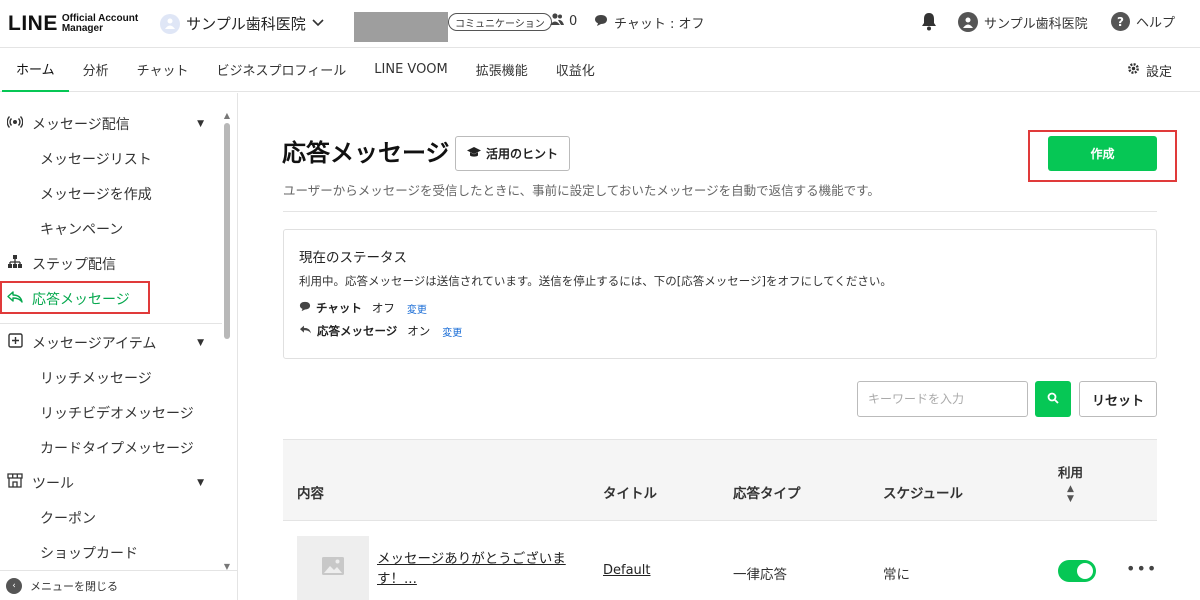 The height and width of the screenshot is (600, 1200). I want to click on message-thumbnail, so click(333, 568).